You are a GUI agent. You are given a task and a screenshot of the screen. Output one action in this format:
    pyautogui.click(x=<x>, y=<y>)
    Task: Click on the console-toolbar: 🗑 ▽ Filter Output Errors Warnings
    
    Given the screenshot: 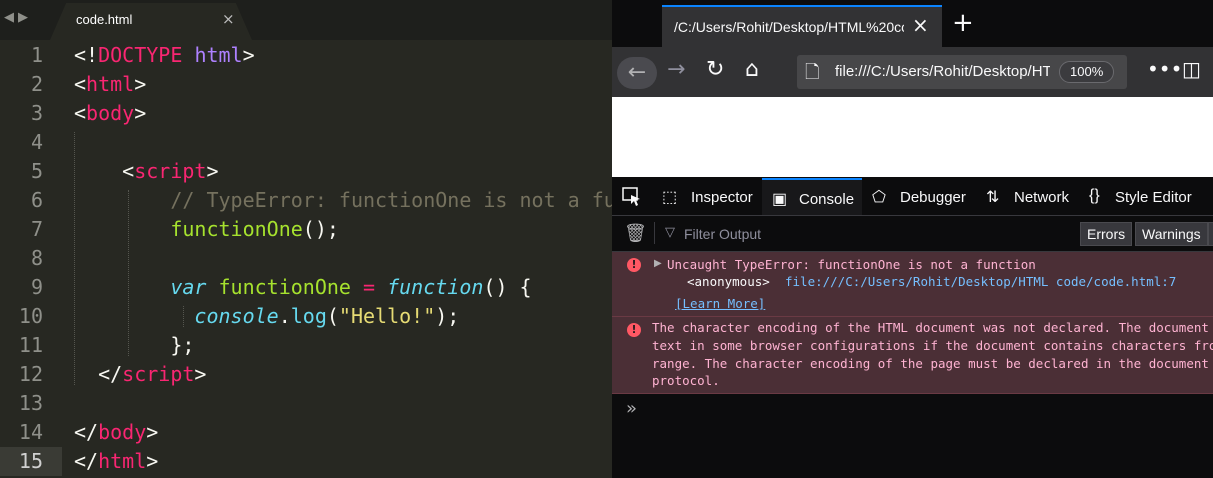 What is the action you would take?
    pyautogui.click(x=912, y=234)
    